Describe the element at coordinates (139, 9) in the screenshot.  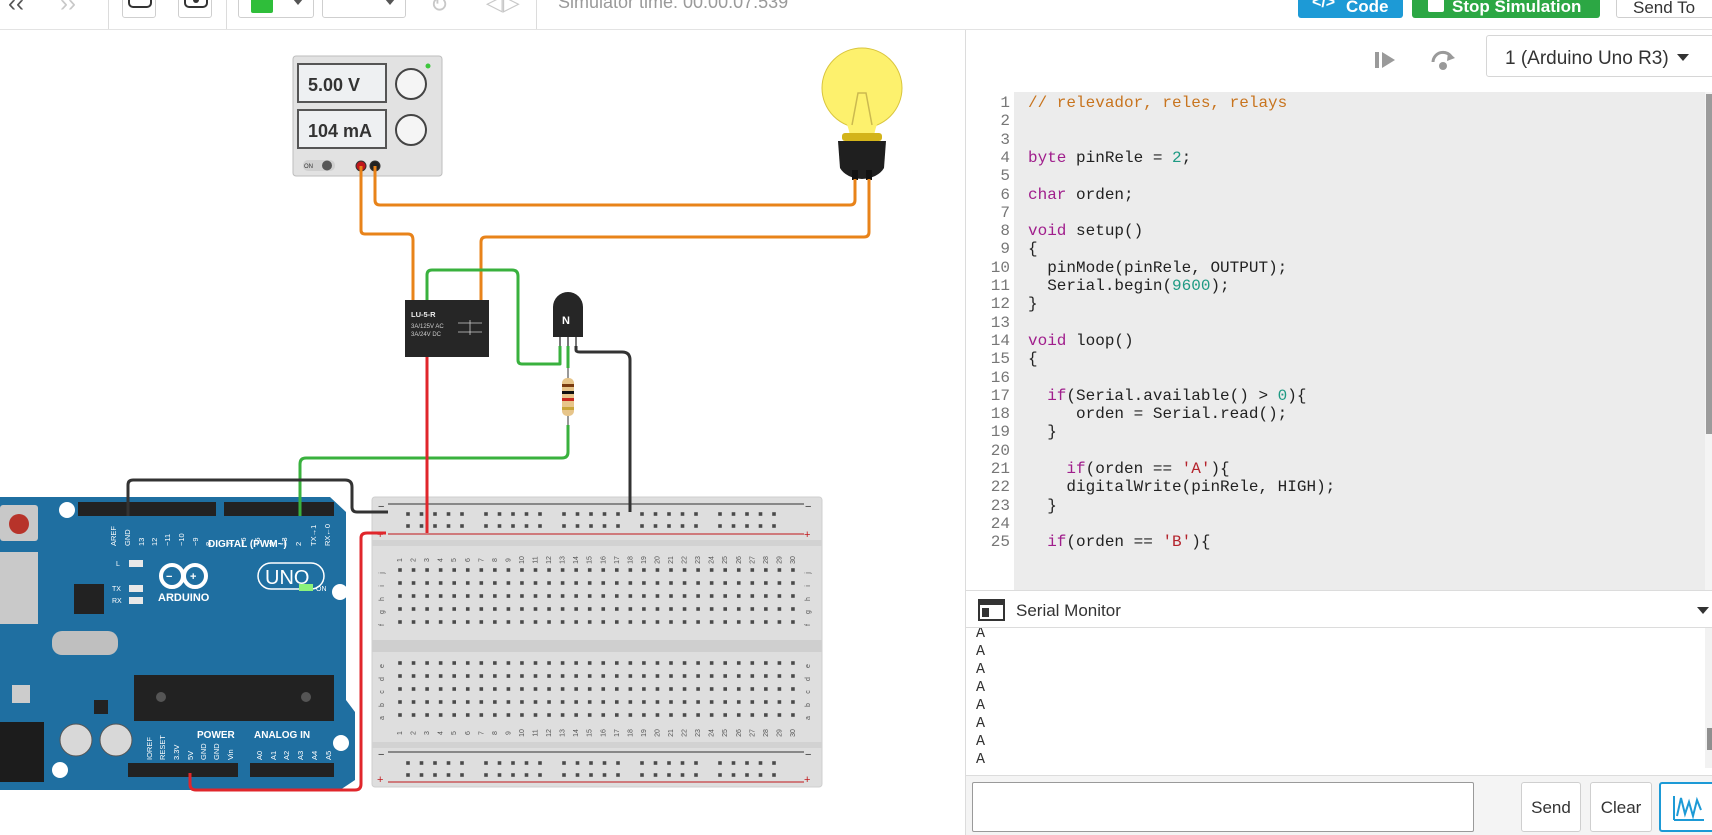
I see `add-note-button` at that location.